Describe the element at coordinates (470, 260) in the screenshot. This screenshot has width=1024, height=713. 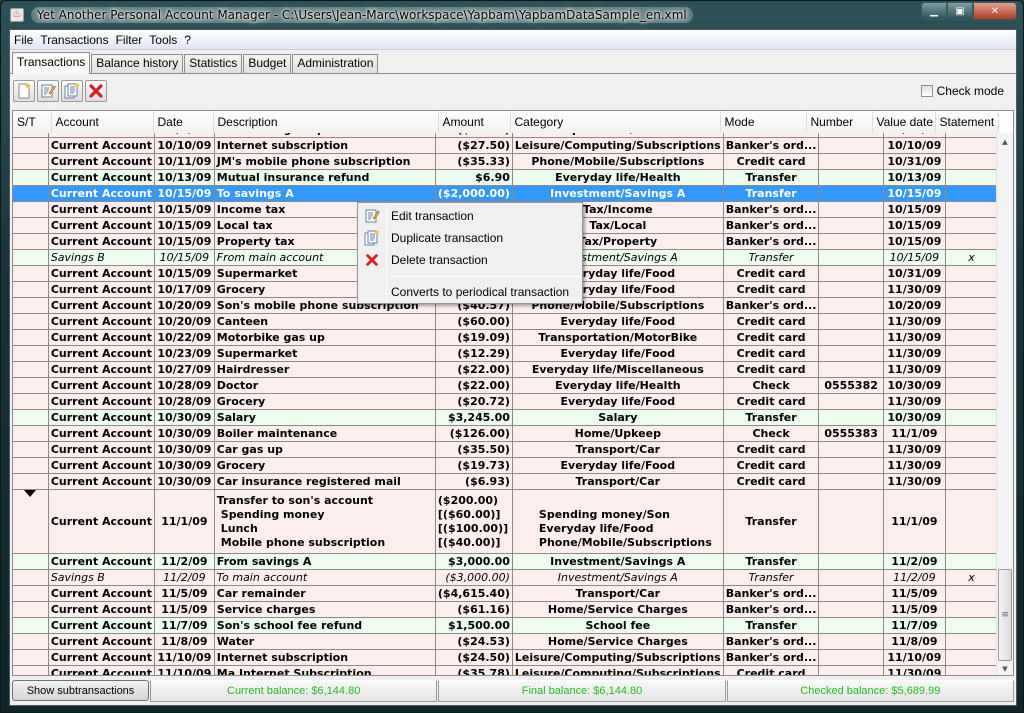
I see `menu-item-delete-transaction: Delete transaction` at that location.